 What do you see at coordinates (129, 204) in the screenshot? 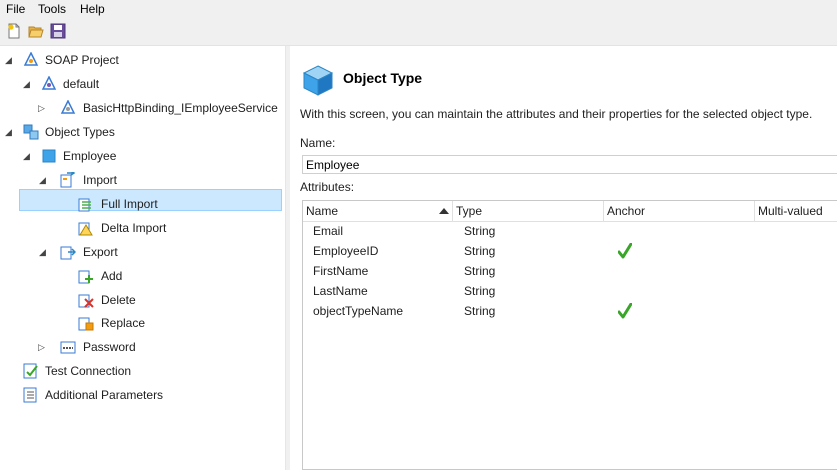
I see `tree-label: Full Import` at bounding box center [129, 204].